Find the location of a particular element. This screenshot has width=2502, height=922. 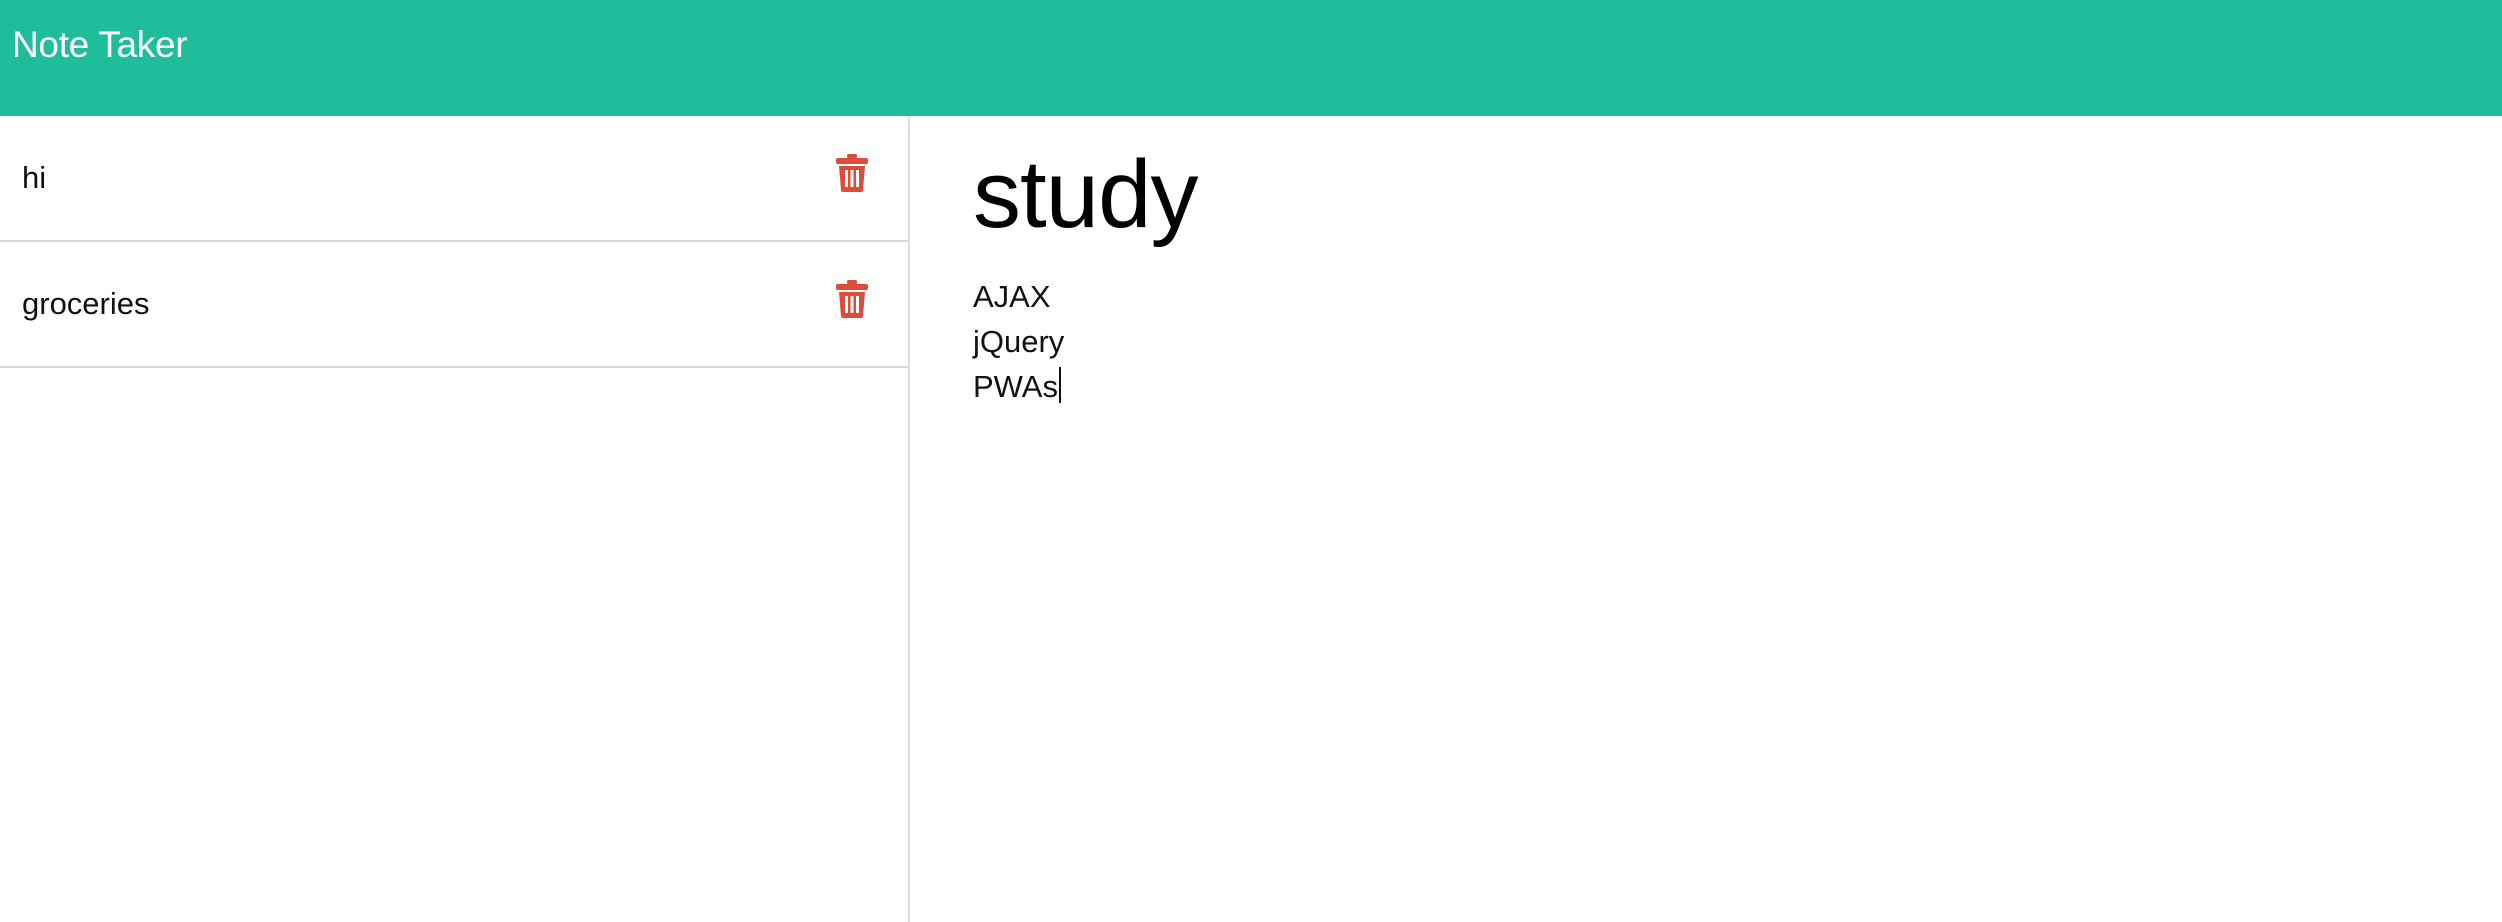

note-body-line: PWAs is located at coordinates (1018, 386).